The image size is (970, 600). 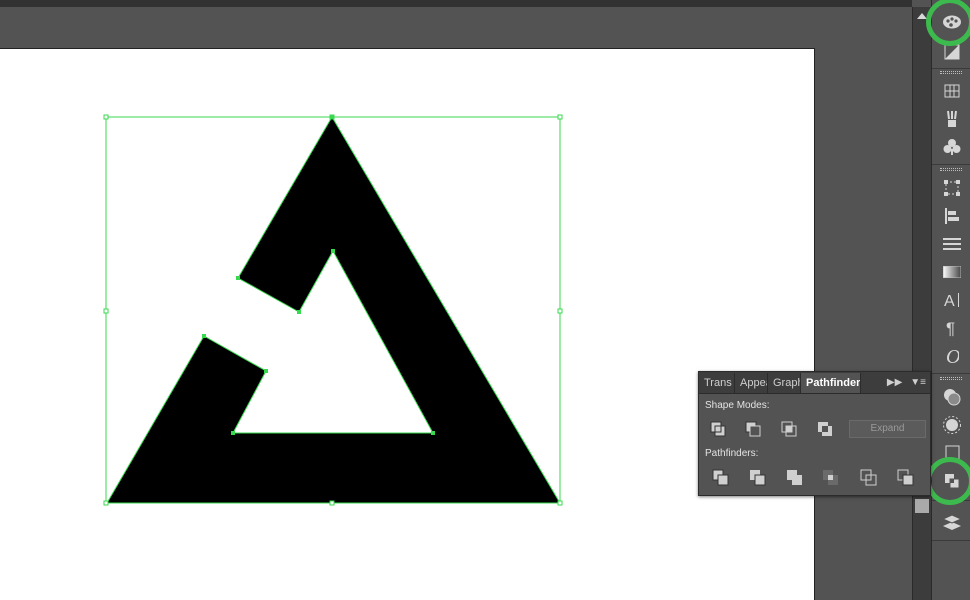 I want to click on exclude-icon, so click(x=825, y=429).